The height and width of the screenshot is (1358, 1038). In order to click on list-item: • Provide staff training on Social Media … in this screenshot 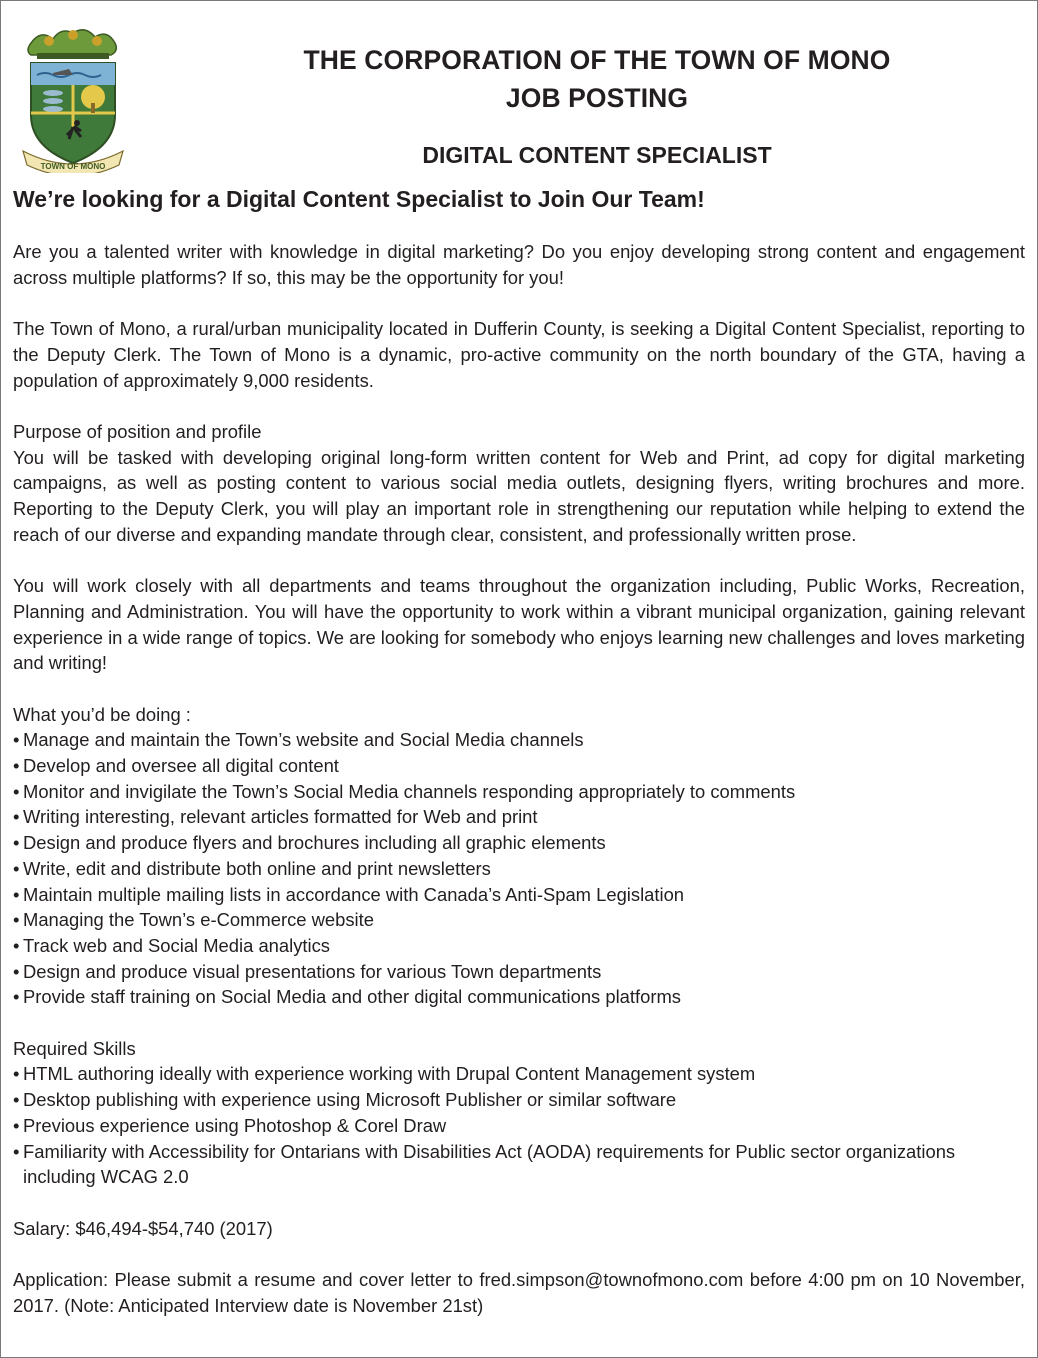, I will do `click(347, 997)`.